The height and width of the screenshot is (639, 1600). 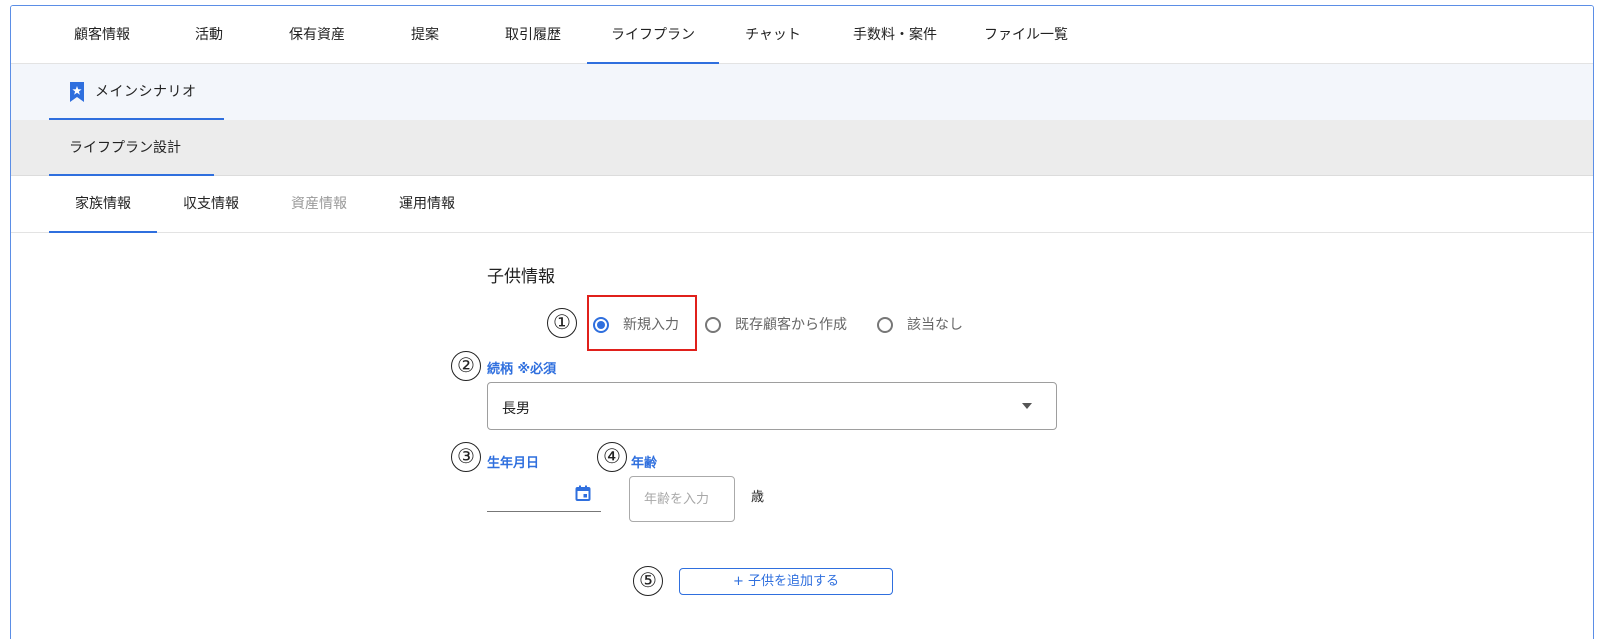 What do you see at coordinates (544, 497) in the screenshot?
I see `birthdate-input` at bounding box center [544, 497].